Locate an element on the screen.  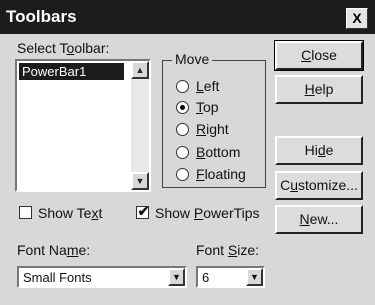
checkbox-checked-icon: ✔ is located at coordinates (143, 211).